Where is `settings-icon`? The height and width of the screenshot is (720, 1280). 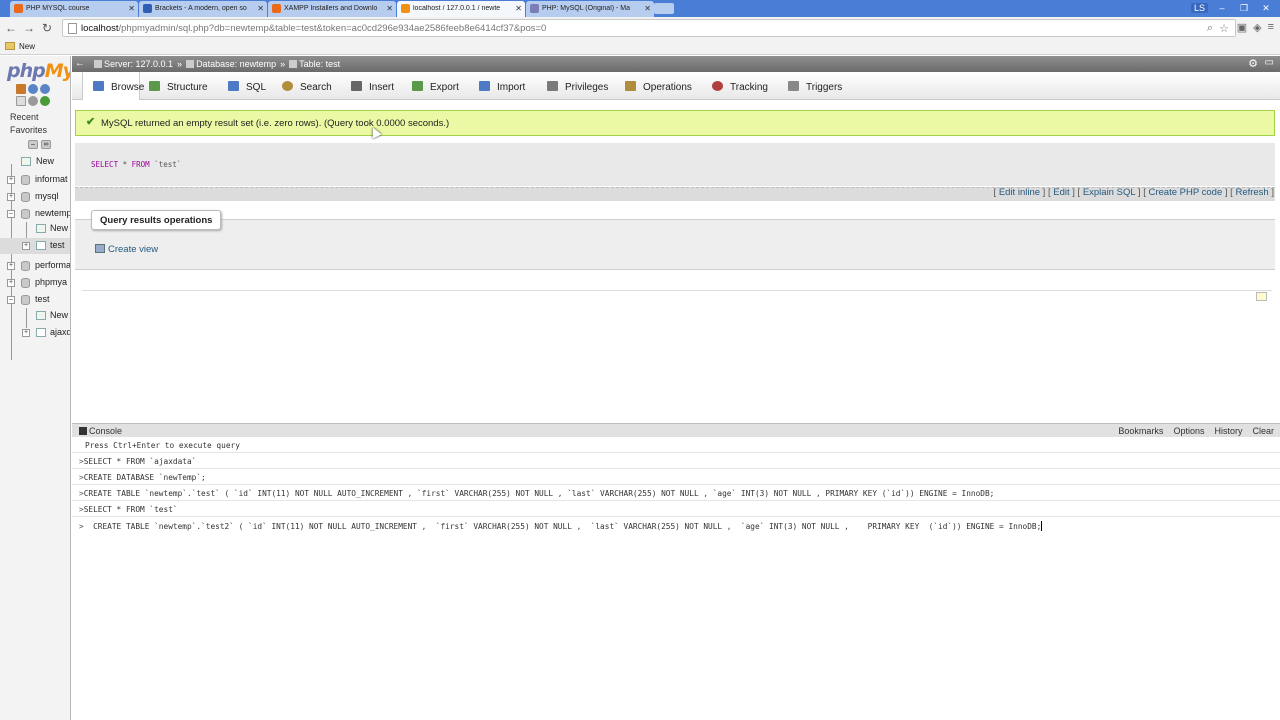
settings-icon is located at coordinates (33, 101).